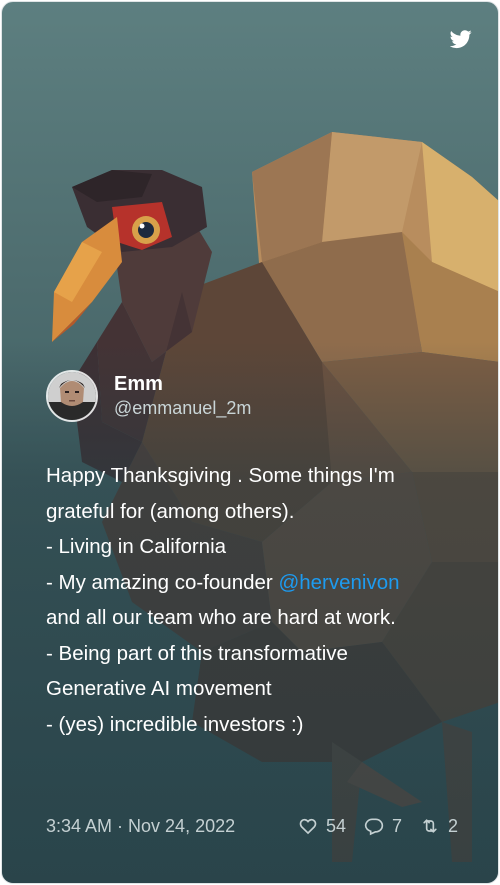 The height and width of the screenshot is (885, 500). Describe the element at coordinates (452, 825) in the screenshot. I see `retweet-count: 2` at that location.